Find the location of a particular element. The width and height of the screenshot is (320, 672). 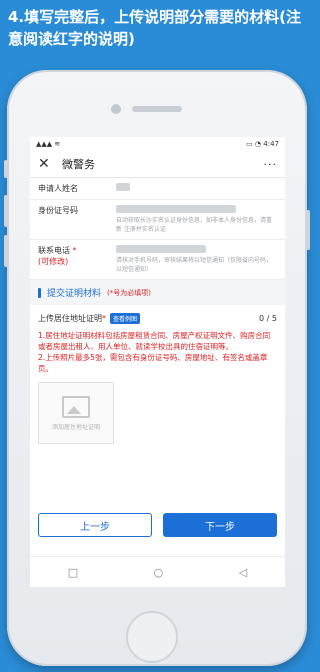

volume-down-button is located at coordinates (6, 251).